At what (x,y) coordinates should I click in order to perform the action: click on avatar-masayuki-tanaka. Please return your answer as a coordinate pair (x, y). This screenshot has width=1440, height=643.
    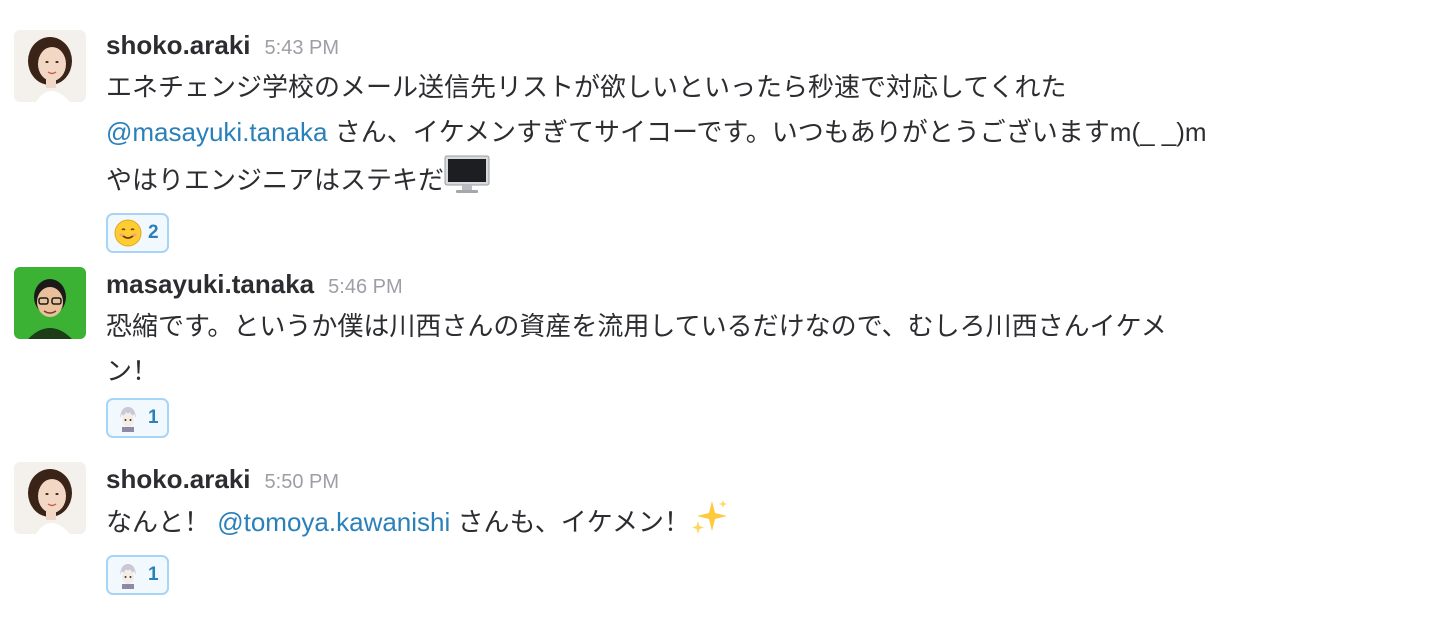
    Looking at the image, I should click on (50, 303).